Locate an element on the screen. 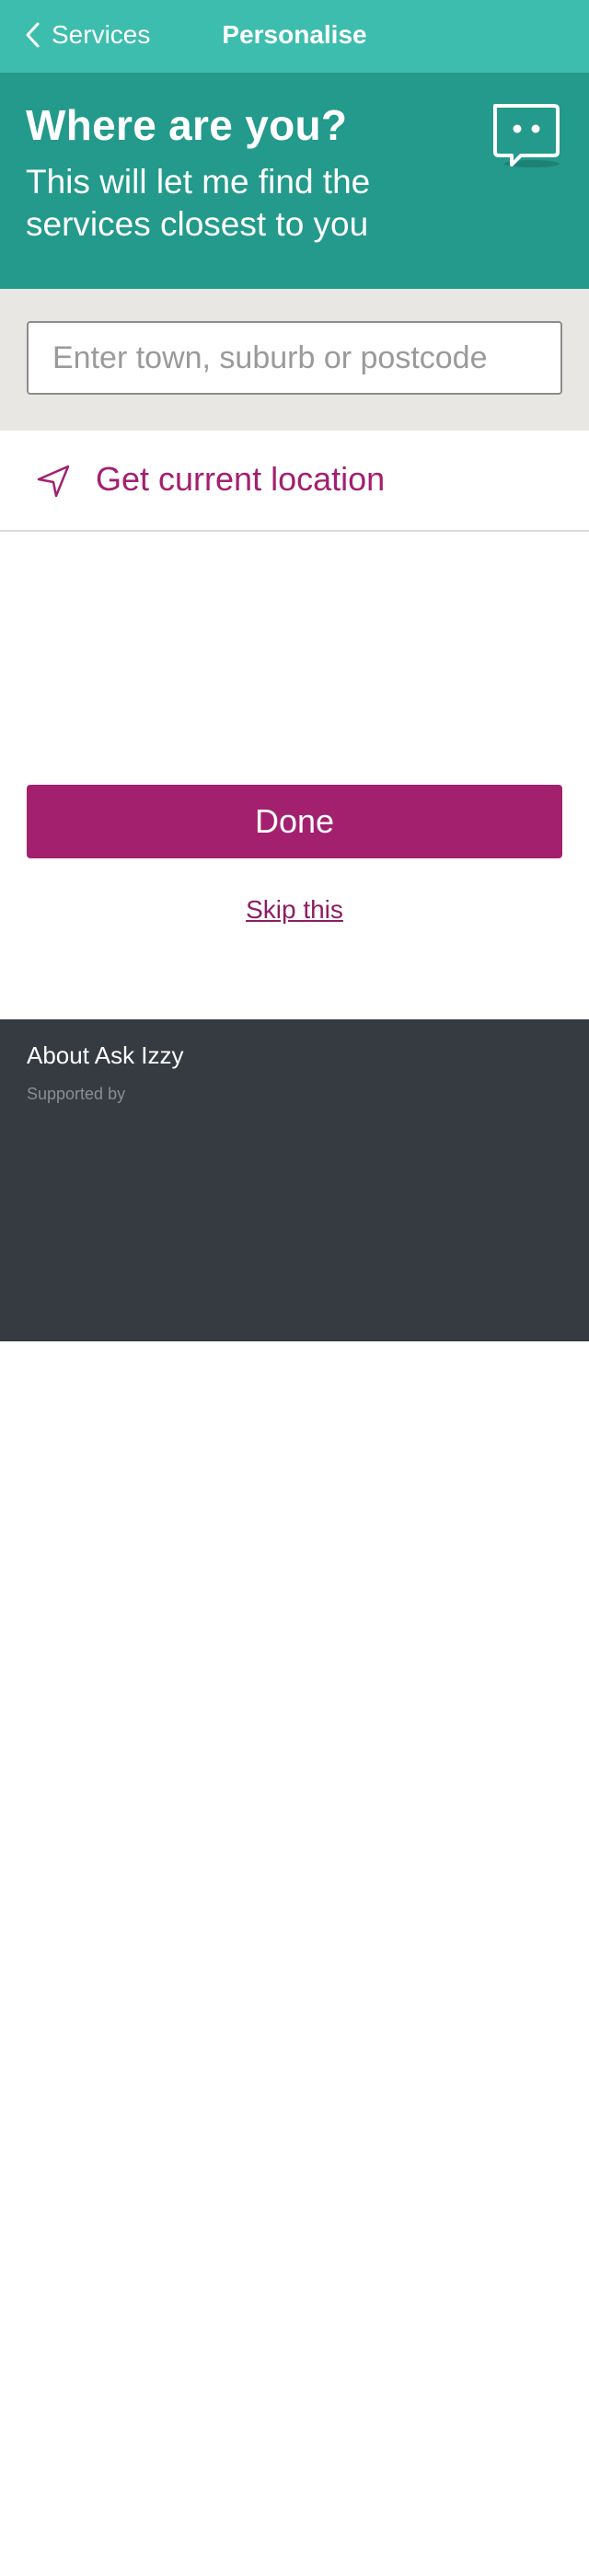  get-current-location-label: Get current location is located at coordinates (241, 479).